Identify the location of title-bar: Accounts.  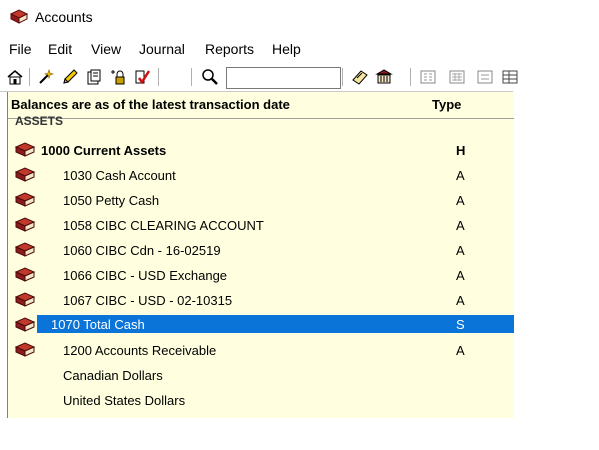
(299, 17).